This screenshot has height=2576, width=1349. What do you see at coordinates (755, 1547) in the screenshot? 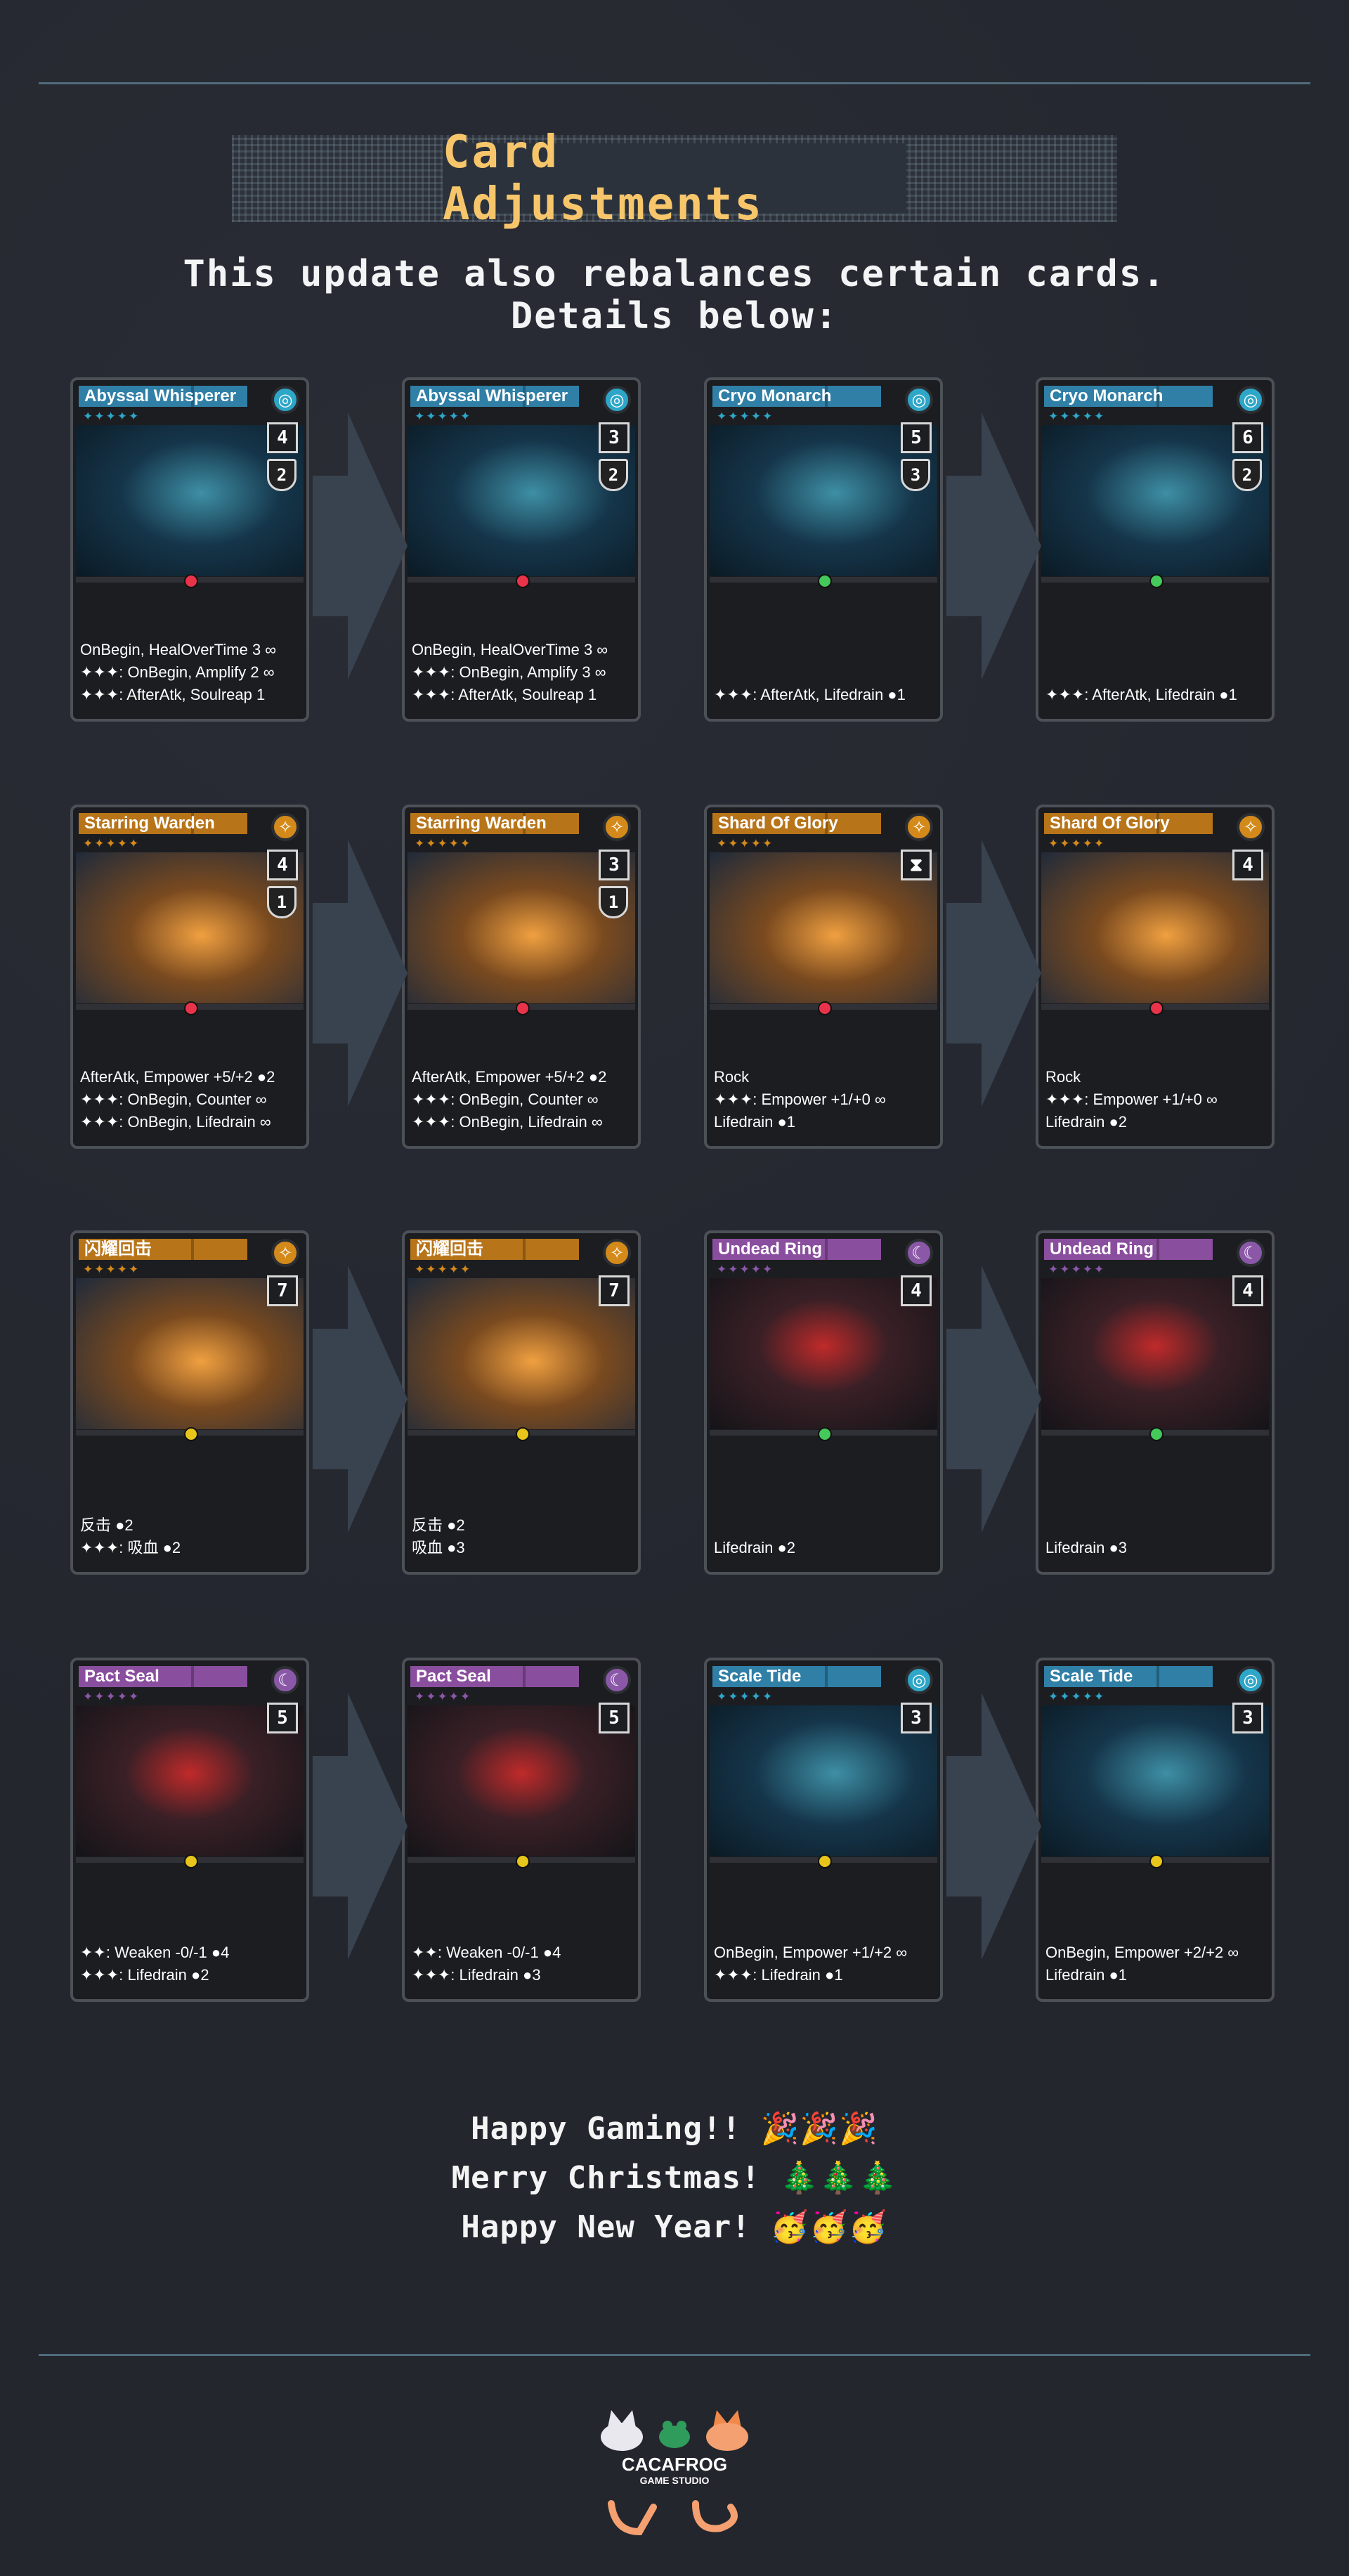
I see `effect-line: Lifedrain ●2` at bounding box center [755, 1547].